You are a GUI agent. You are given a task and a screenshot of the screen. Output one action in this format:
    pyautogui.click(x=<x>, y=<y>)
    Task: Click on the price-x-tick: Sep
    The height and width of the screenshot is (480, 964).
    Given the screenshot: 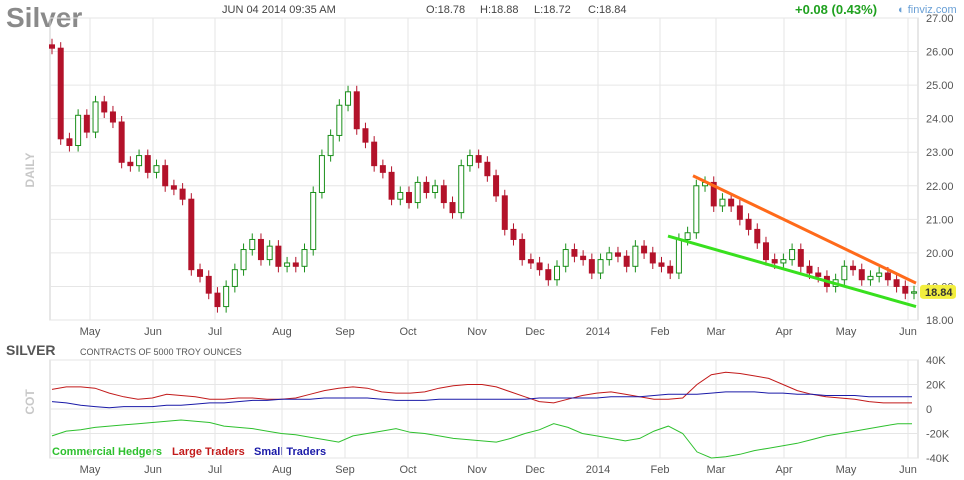 What is the action you would take?
    pyautogui.click(x=345, y=332)
    